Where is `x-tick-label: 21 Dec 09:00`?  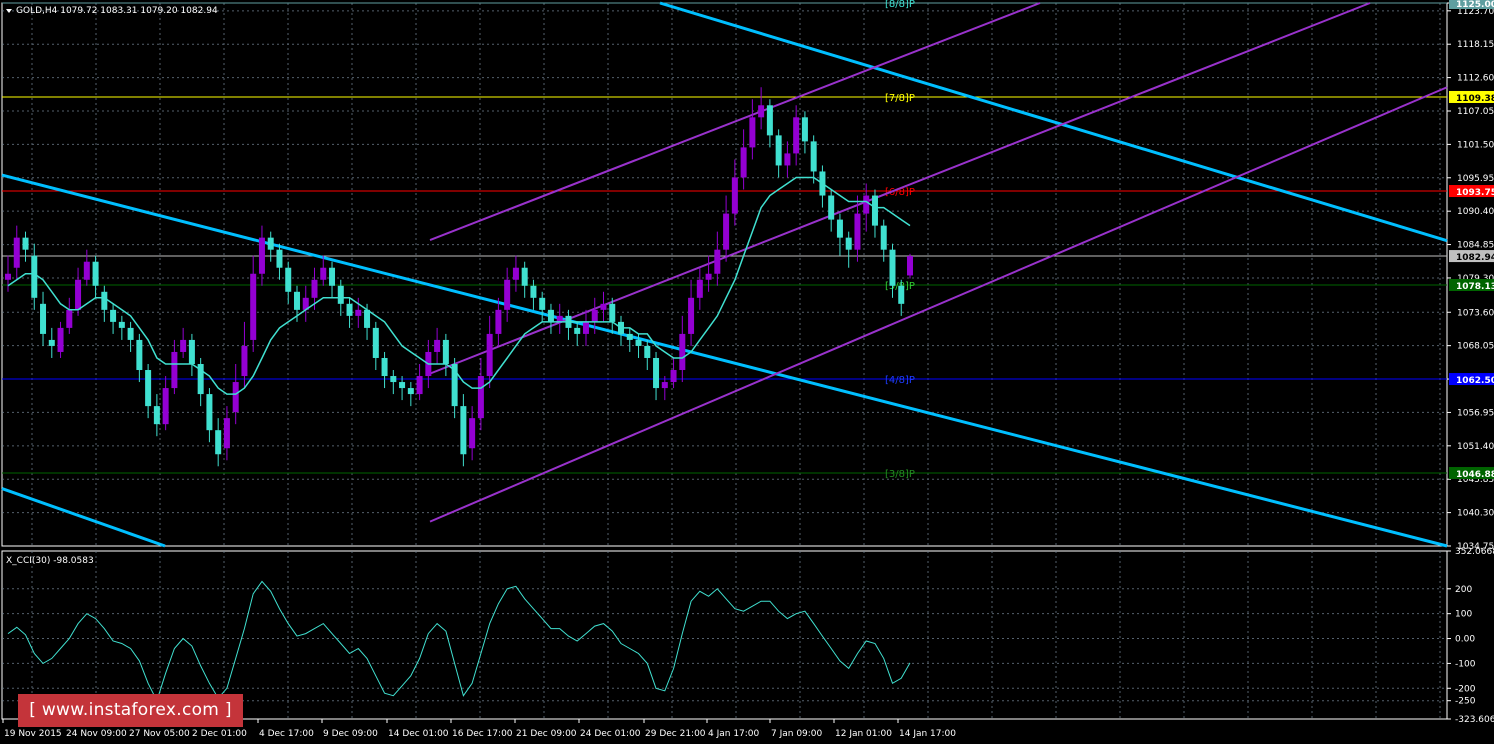
x-tick-label: 21 Dec 09:00 is located at coordinates (546, 734).